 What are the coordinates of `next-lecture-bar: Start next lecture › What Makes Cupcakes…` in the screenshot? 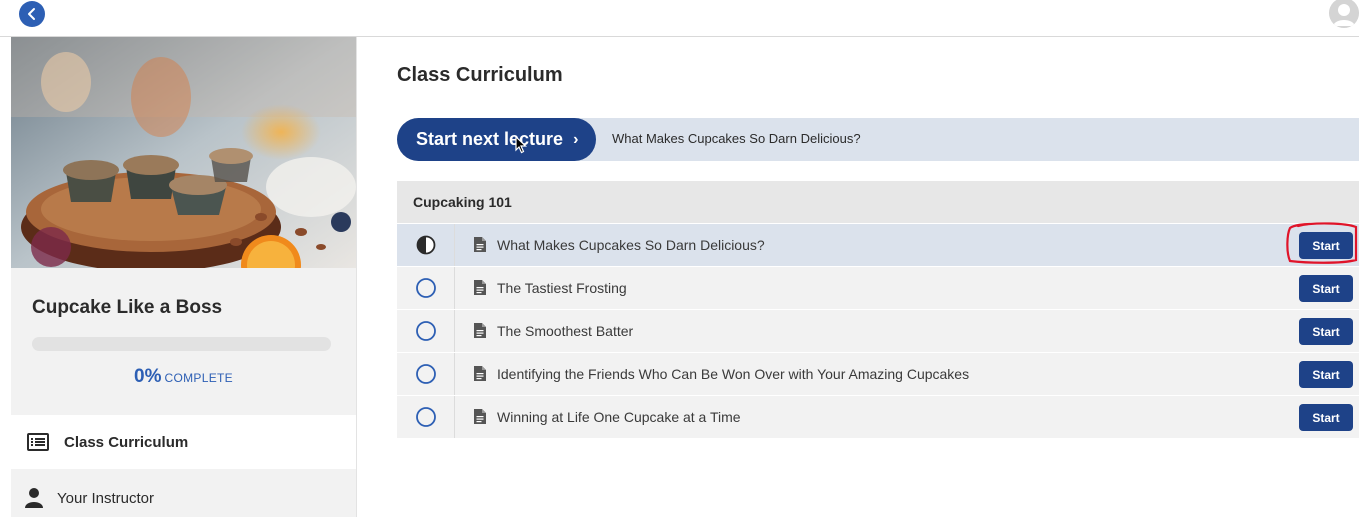 It's located at (878, 139).